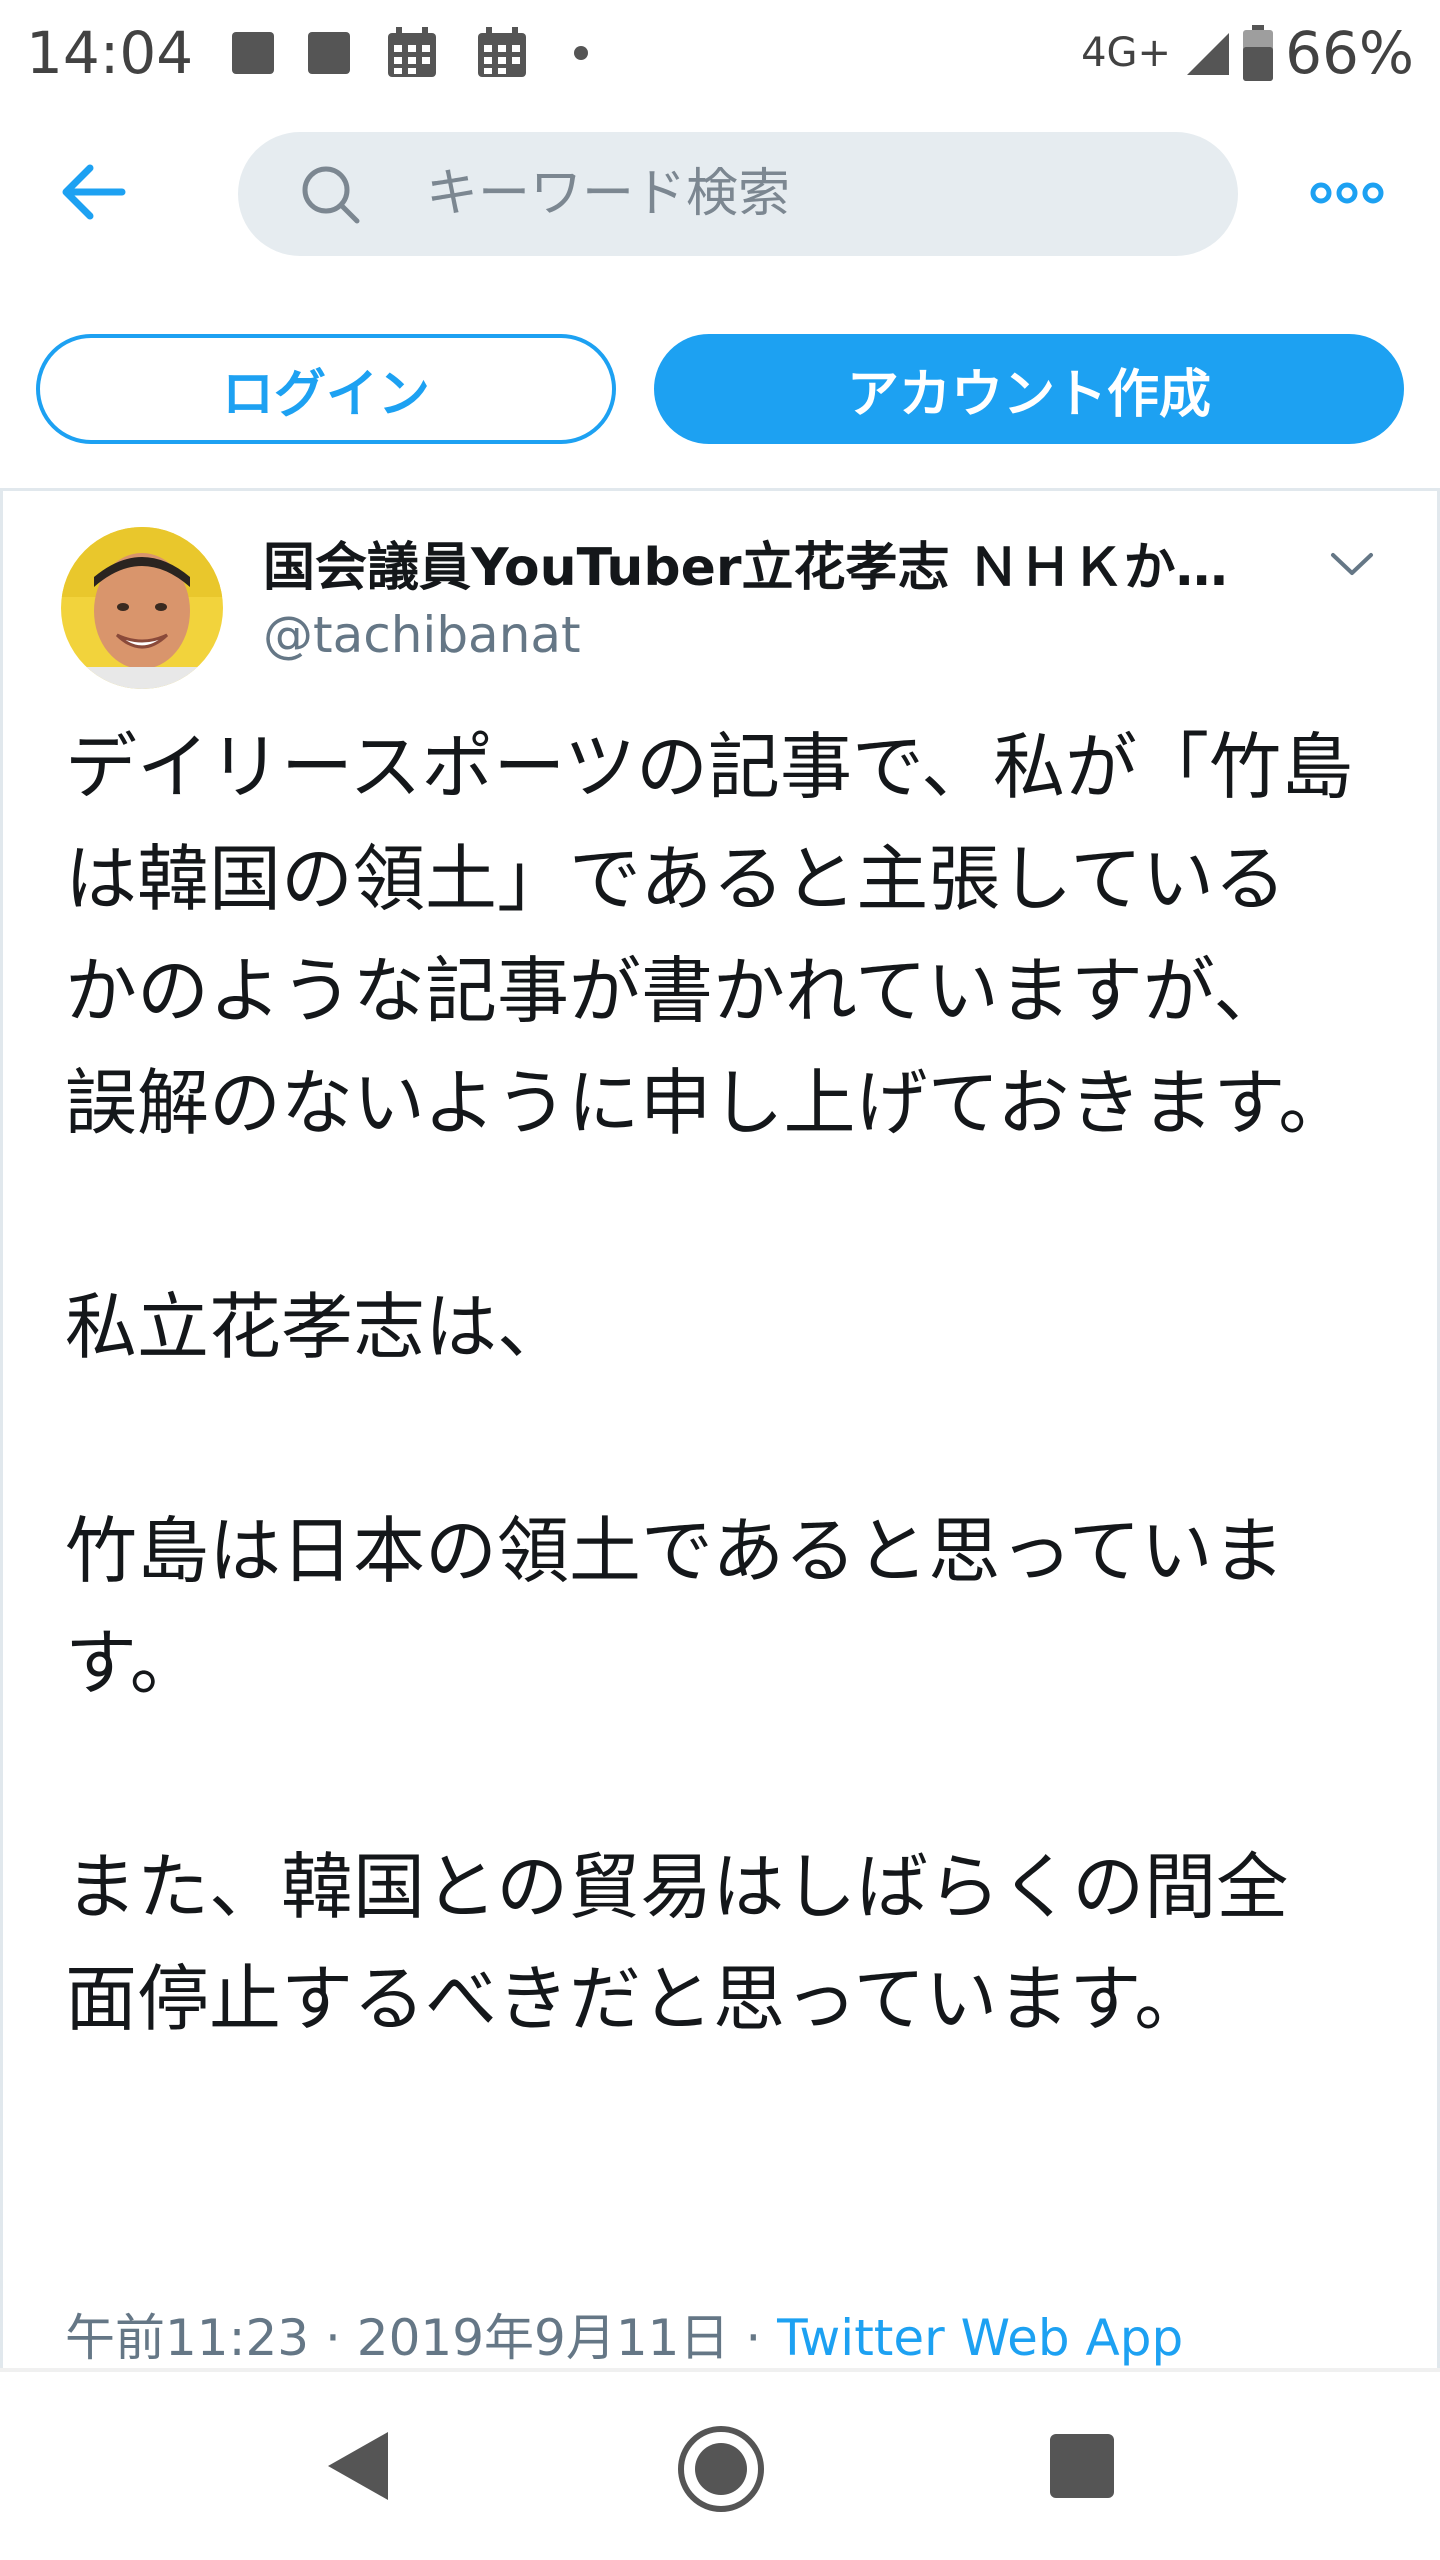 This screenshot has height=2560, width=1440. What do you see at coordinates (422, 635) in the screenshot?
I see `username: @tachibanat` at bounding box center [422, 635].